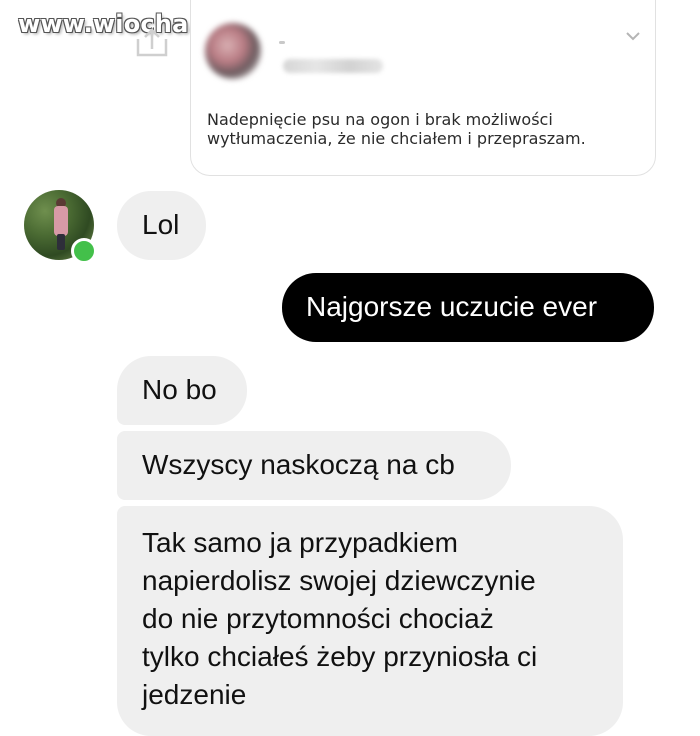  Describe the element at coordinates (452, 306) in the screenshot. I see `message-text: Najgorsze uczucie ever` at that location.